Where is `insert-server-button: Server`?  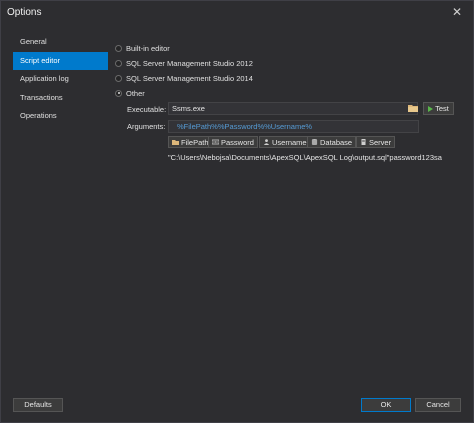 insert-server-button: Server is located at coordinates (376, 142).